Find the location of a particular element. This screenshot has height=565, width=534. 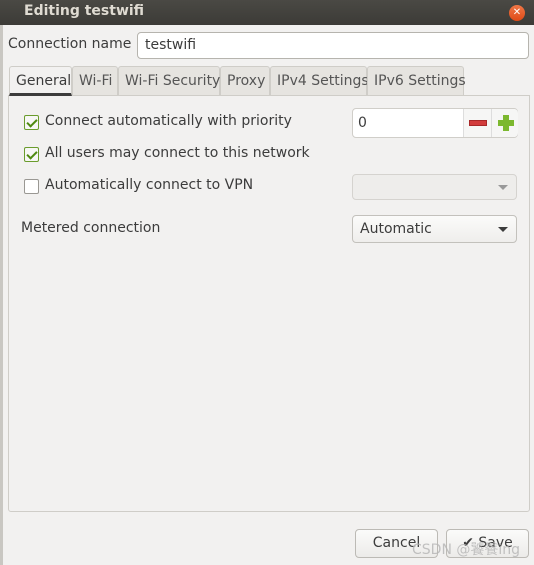

metered-combo: Automatic is located at coordinates (434, 229).